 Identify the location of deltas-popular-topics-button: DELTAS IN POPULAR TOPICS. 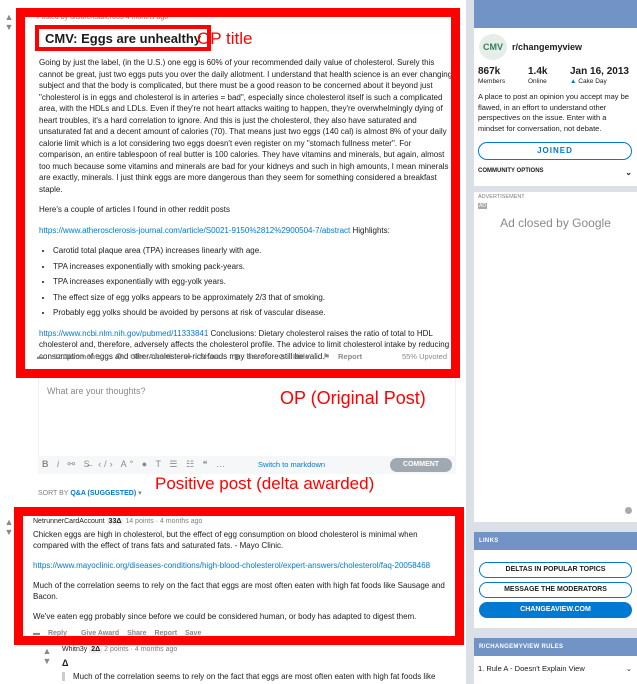
(555, 570).